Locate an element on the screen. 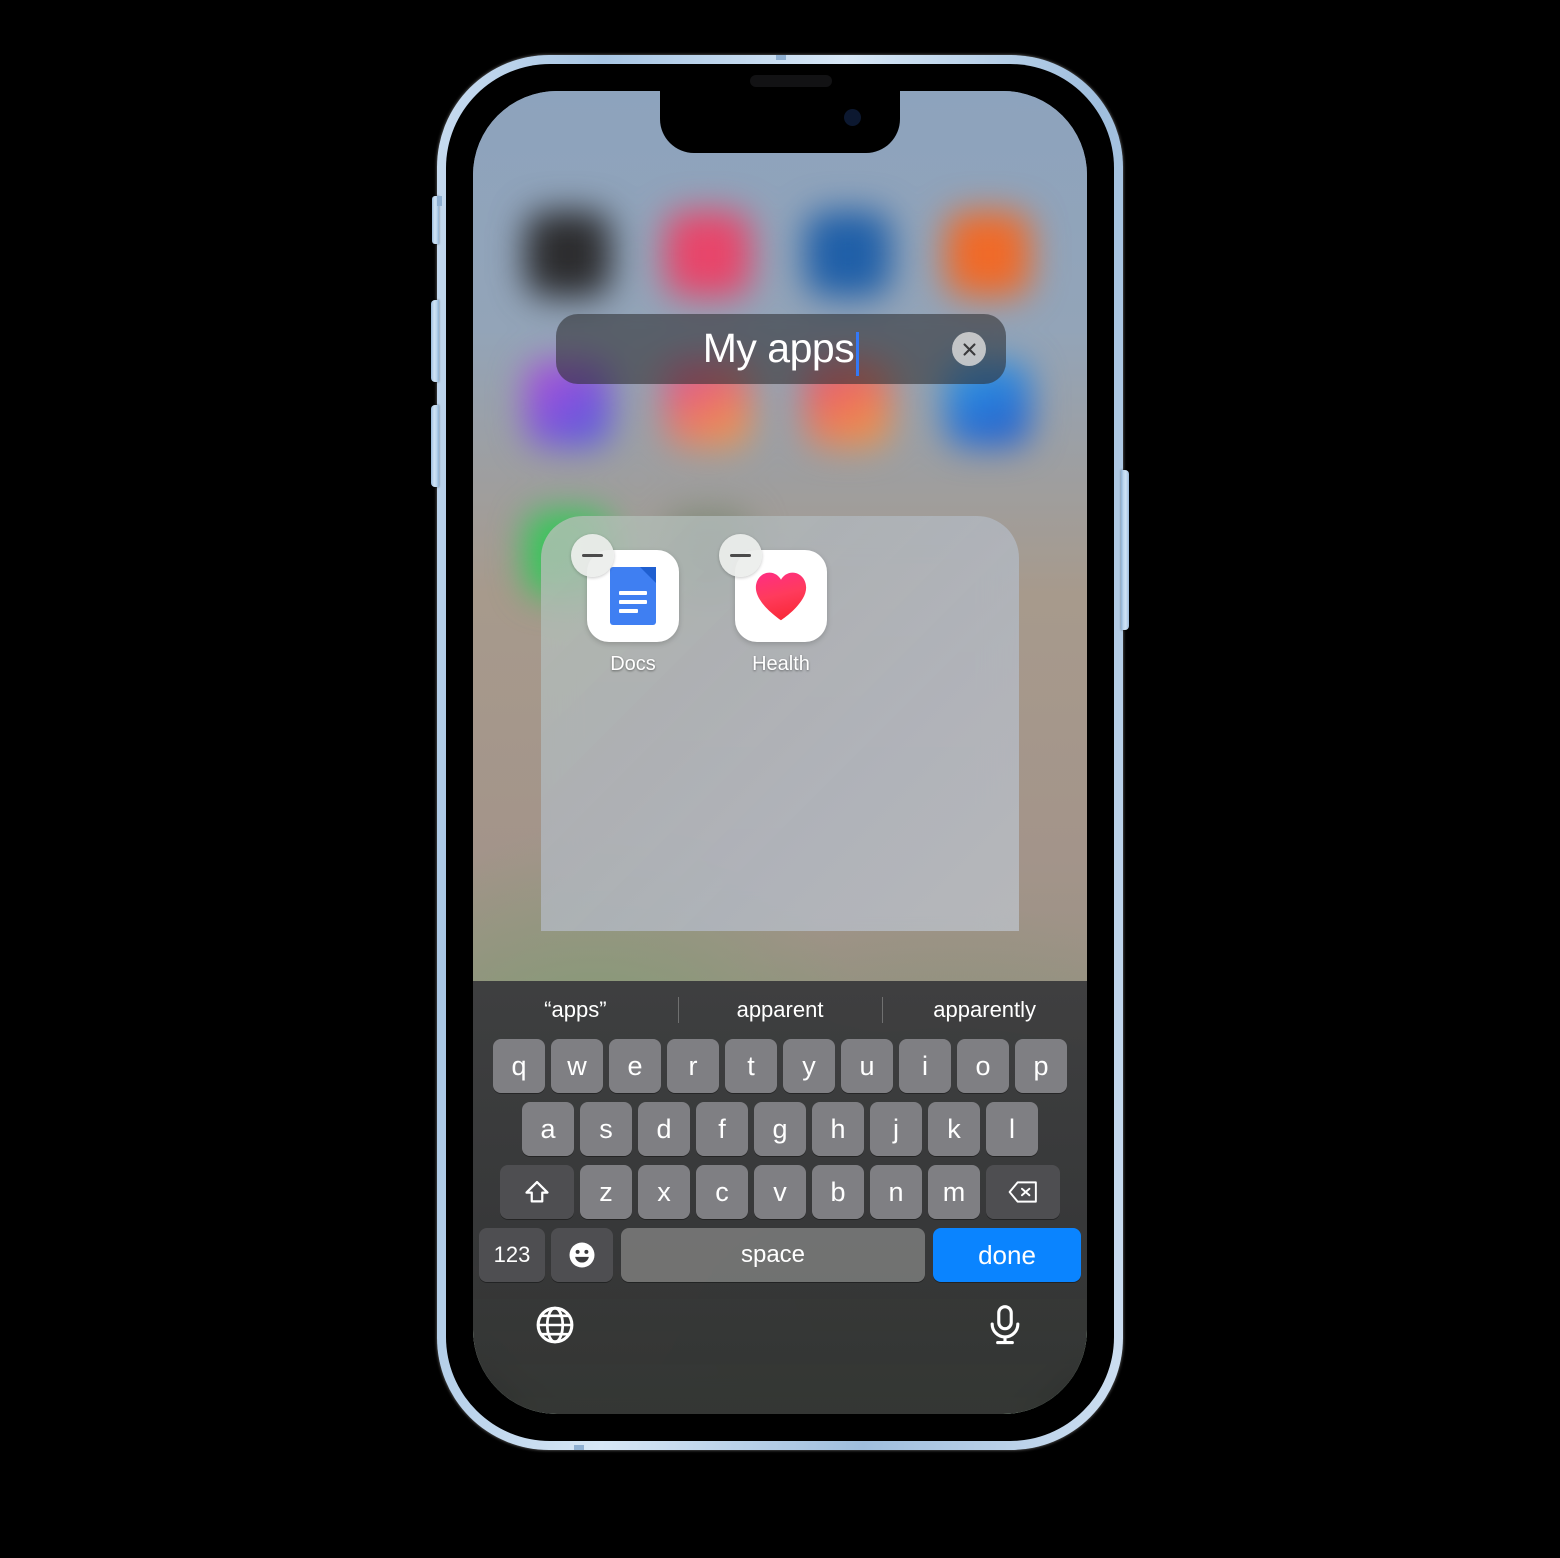 Image resolution: width=1560 pixels, height=1558 pixels. folder-app-docs: Docs is located at coordinates (633, 605).